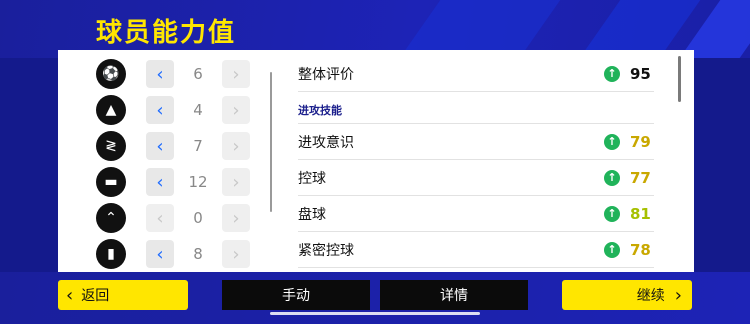  I want to click on back-button-label: 返回, so click(95, 296).